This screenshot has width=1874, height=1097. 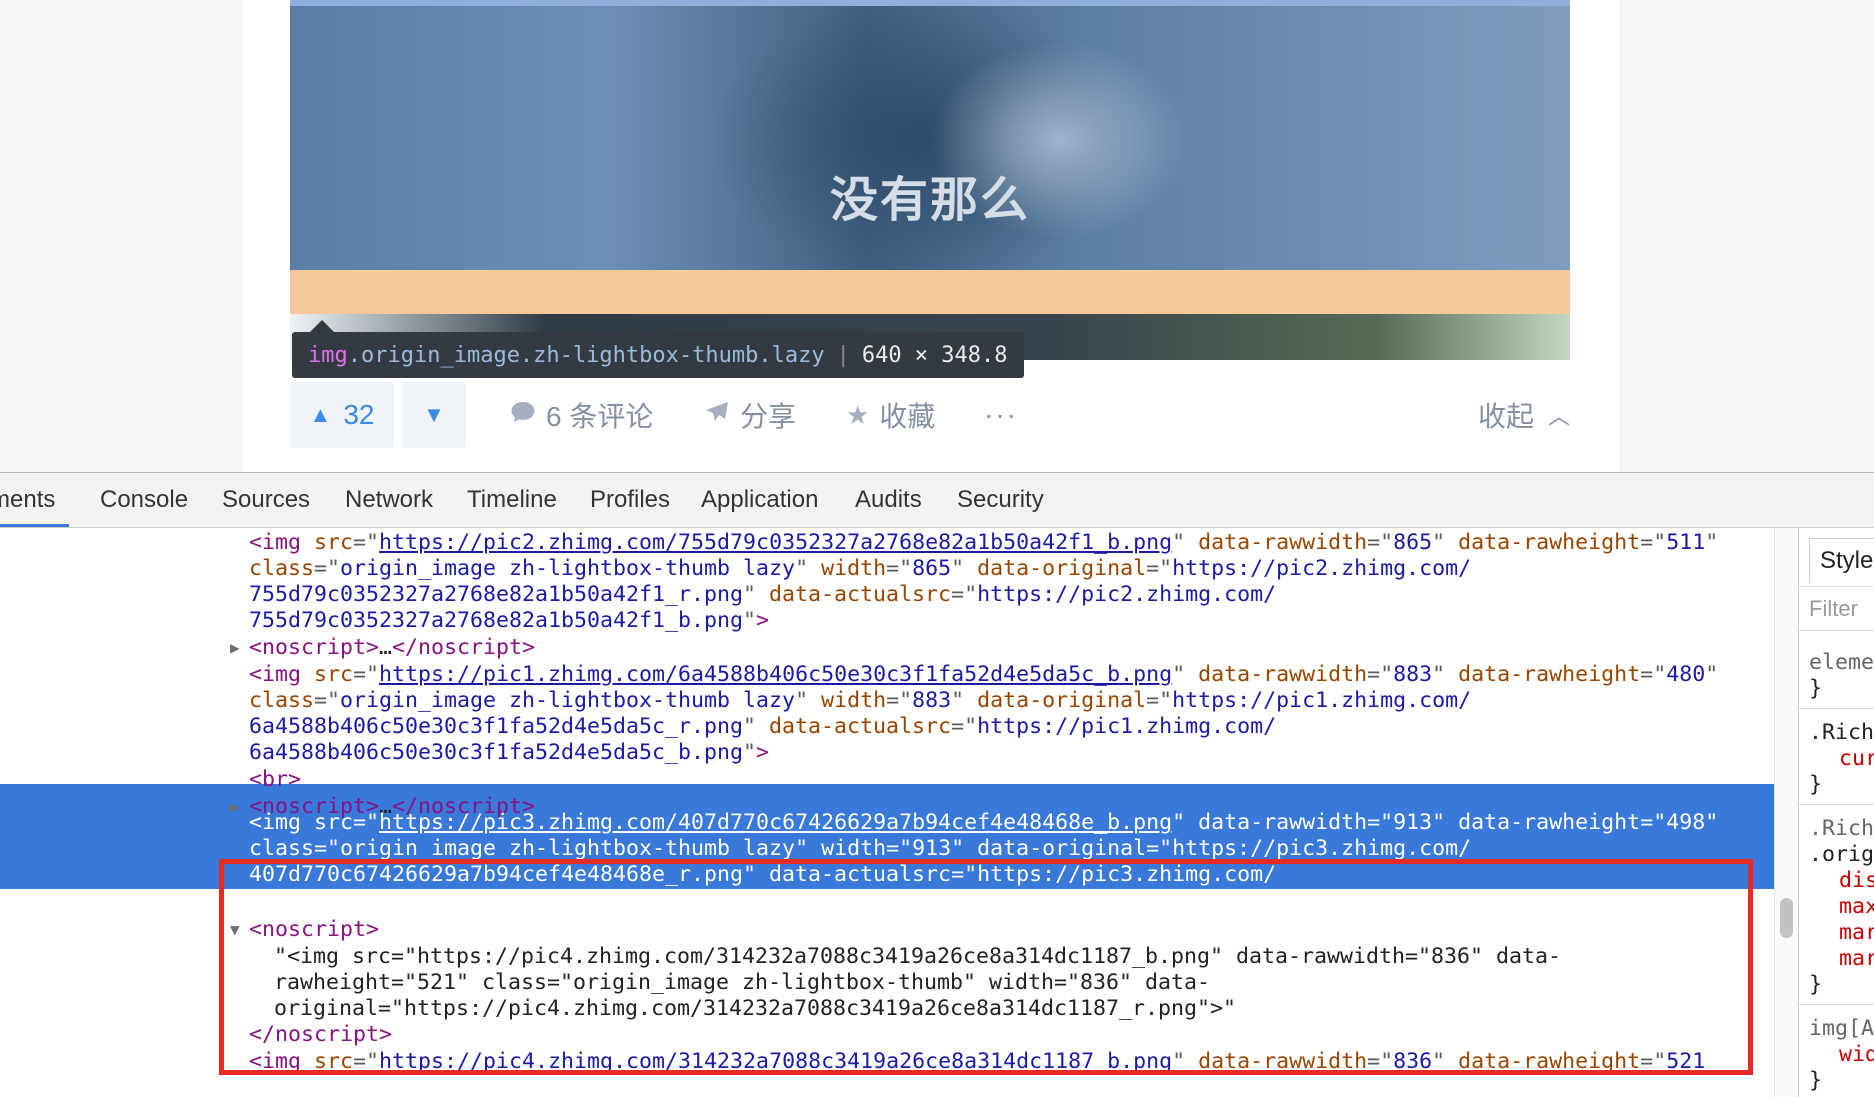 What do you see at coordinates (1000, 500) in the screenshot?
I see `tab-security: Security` at bounding box center [1000, 500].